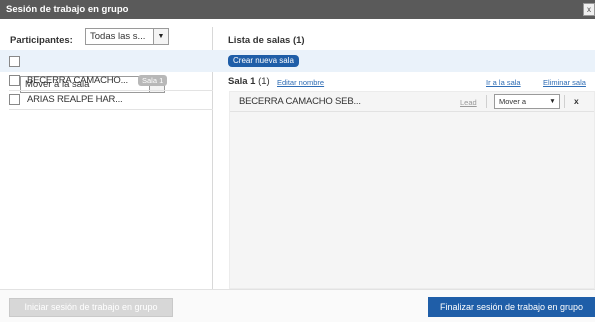 The height and width of the screenshot is (322, 595). Describe the element at coordinates (513, 101) in the screenshot. I see `move-member-value: Mover a` at that location.